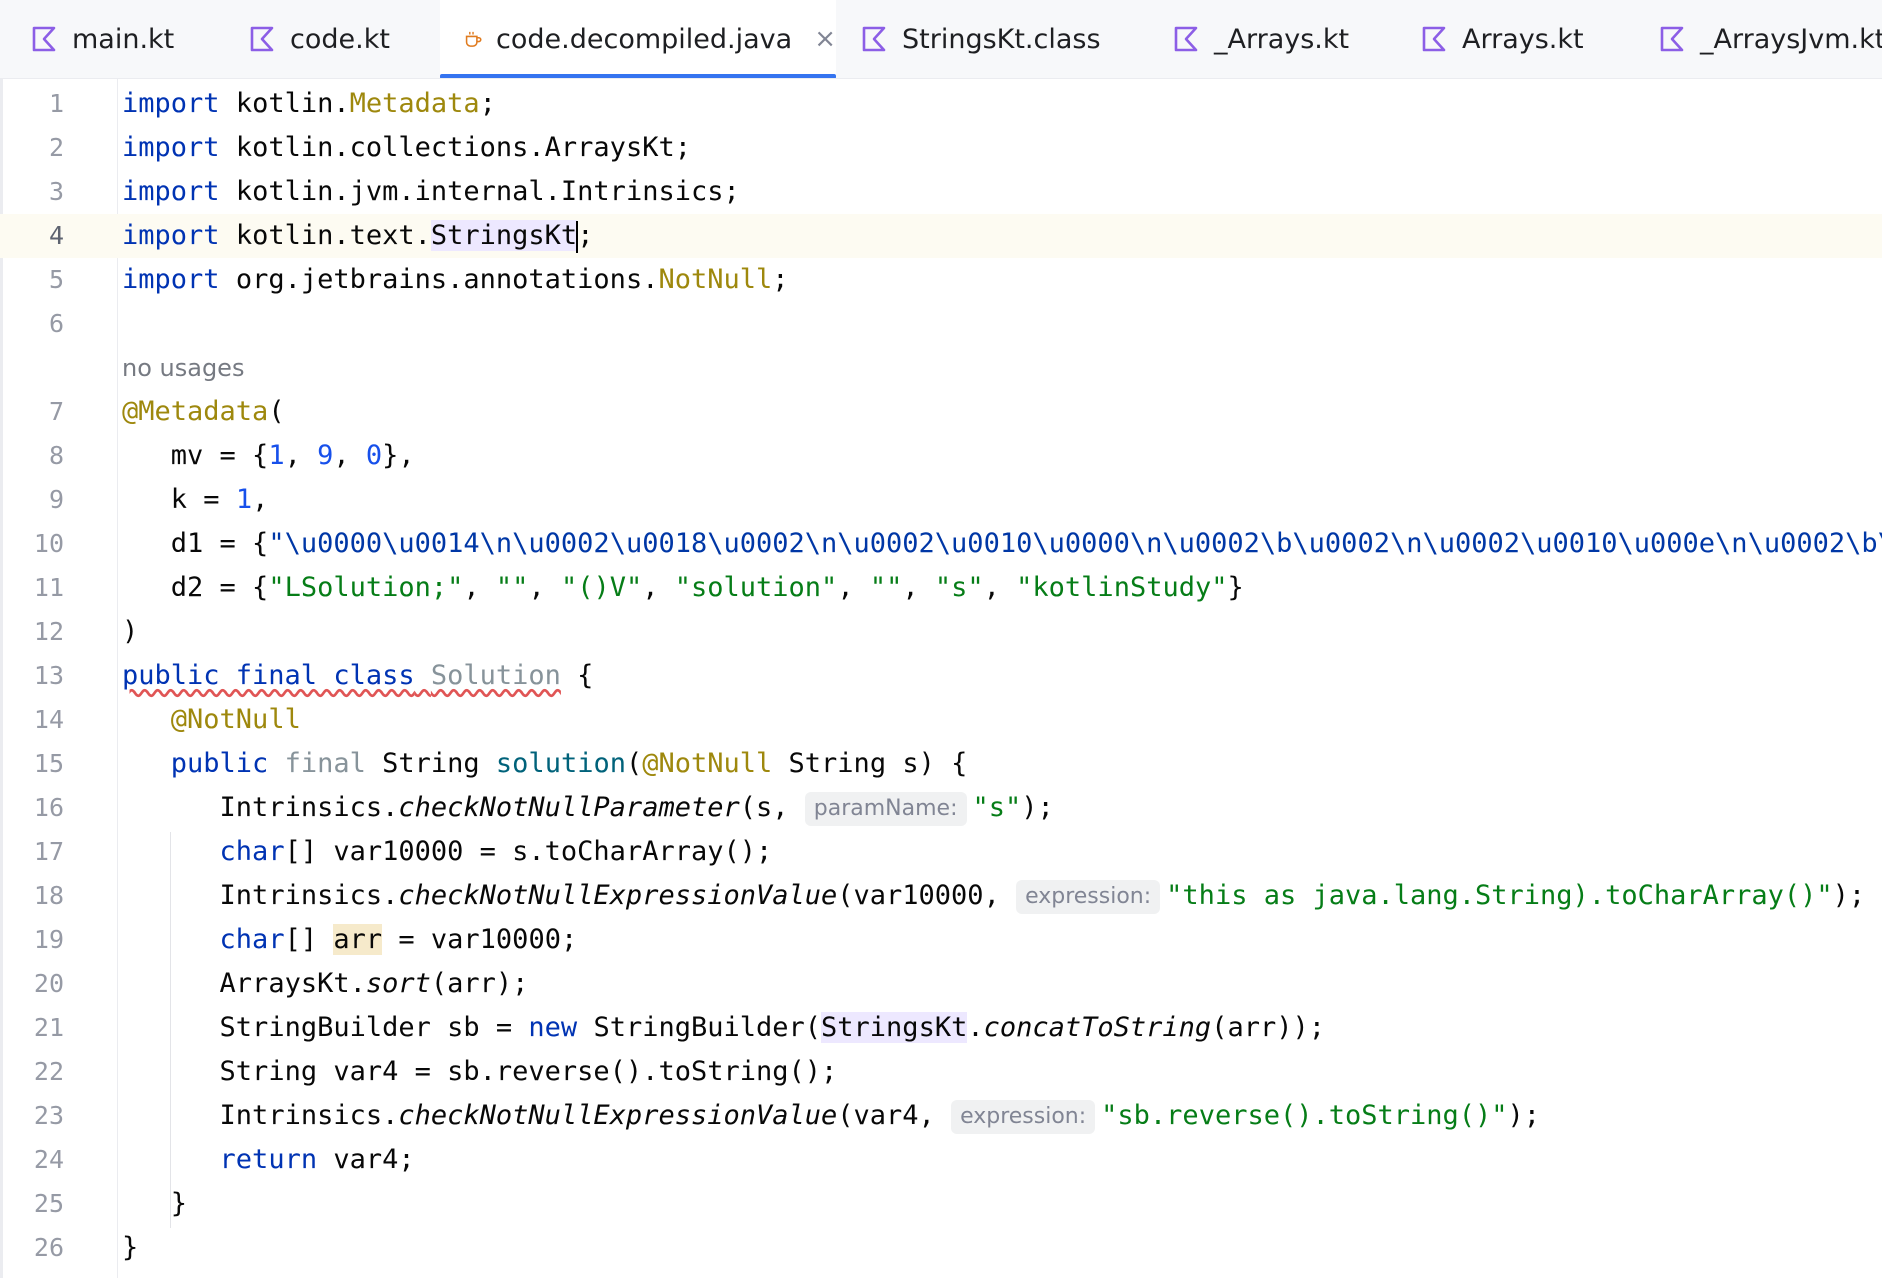 The image size is (1882, 1278). I want to click on tab-arraysjvm-kt: _ArraysJvm.kt, so click(1769, 39).